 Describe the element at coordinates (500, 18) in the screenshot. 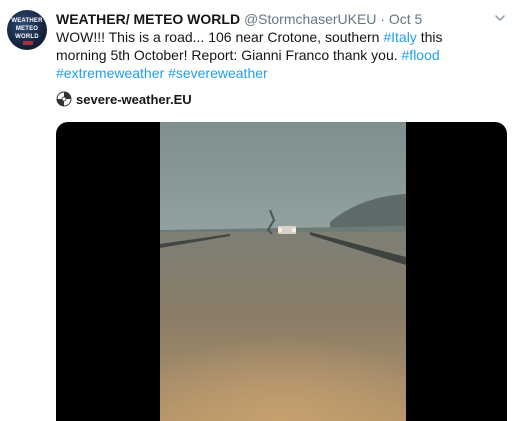

I see `chevron-down-icon` at that location.